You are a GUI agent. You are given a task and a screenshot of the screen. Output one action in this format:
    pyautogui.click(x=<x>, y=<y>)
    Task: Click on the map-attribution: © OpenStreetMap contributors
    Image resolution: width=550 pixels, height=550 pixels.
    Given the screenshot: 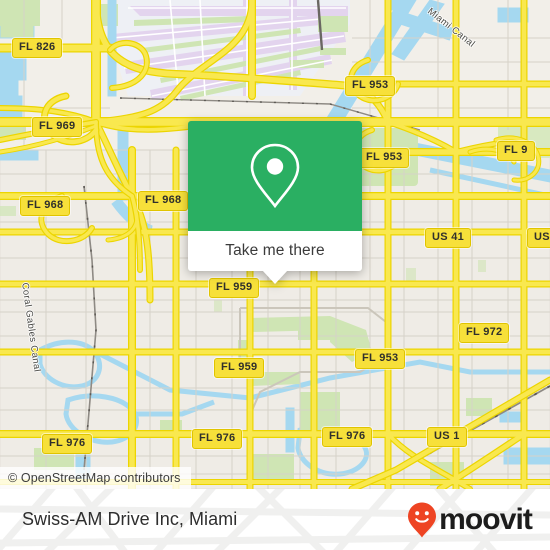 What is the action you would take?
    pyautogui.click(x=95, y=478)
    